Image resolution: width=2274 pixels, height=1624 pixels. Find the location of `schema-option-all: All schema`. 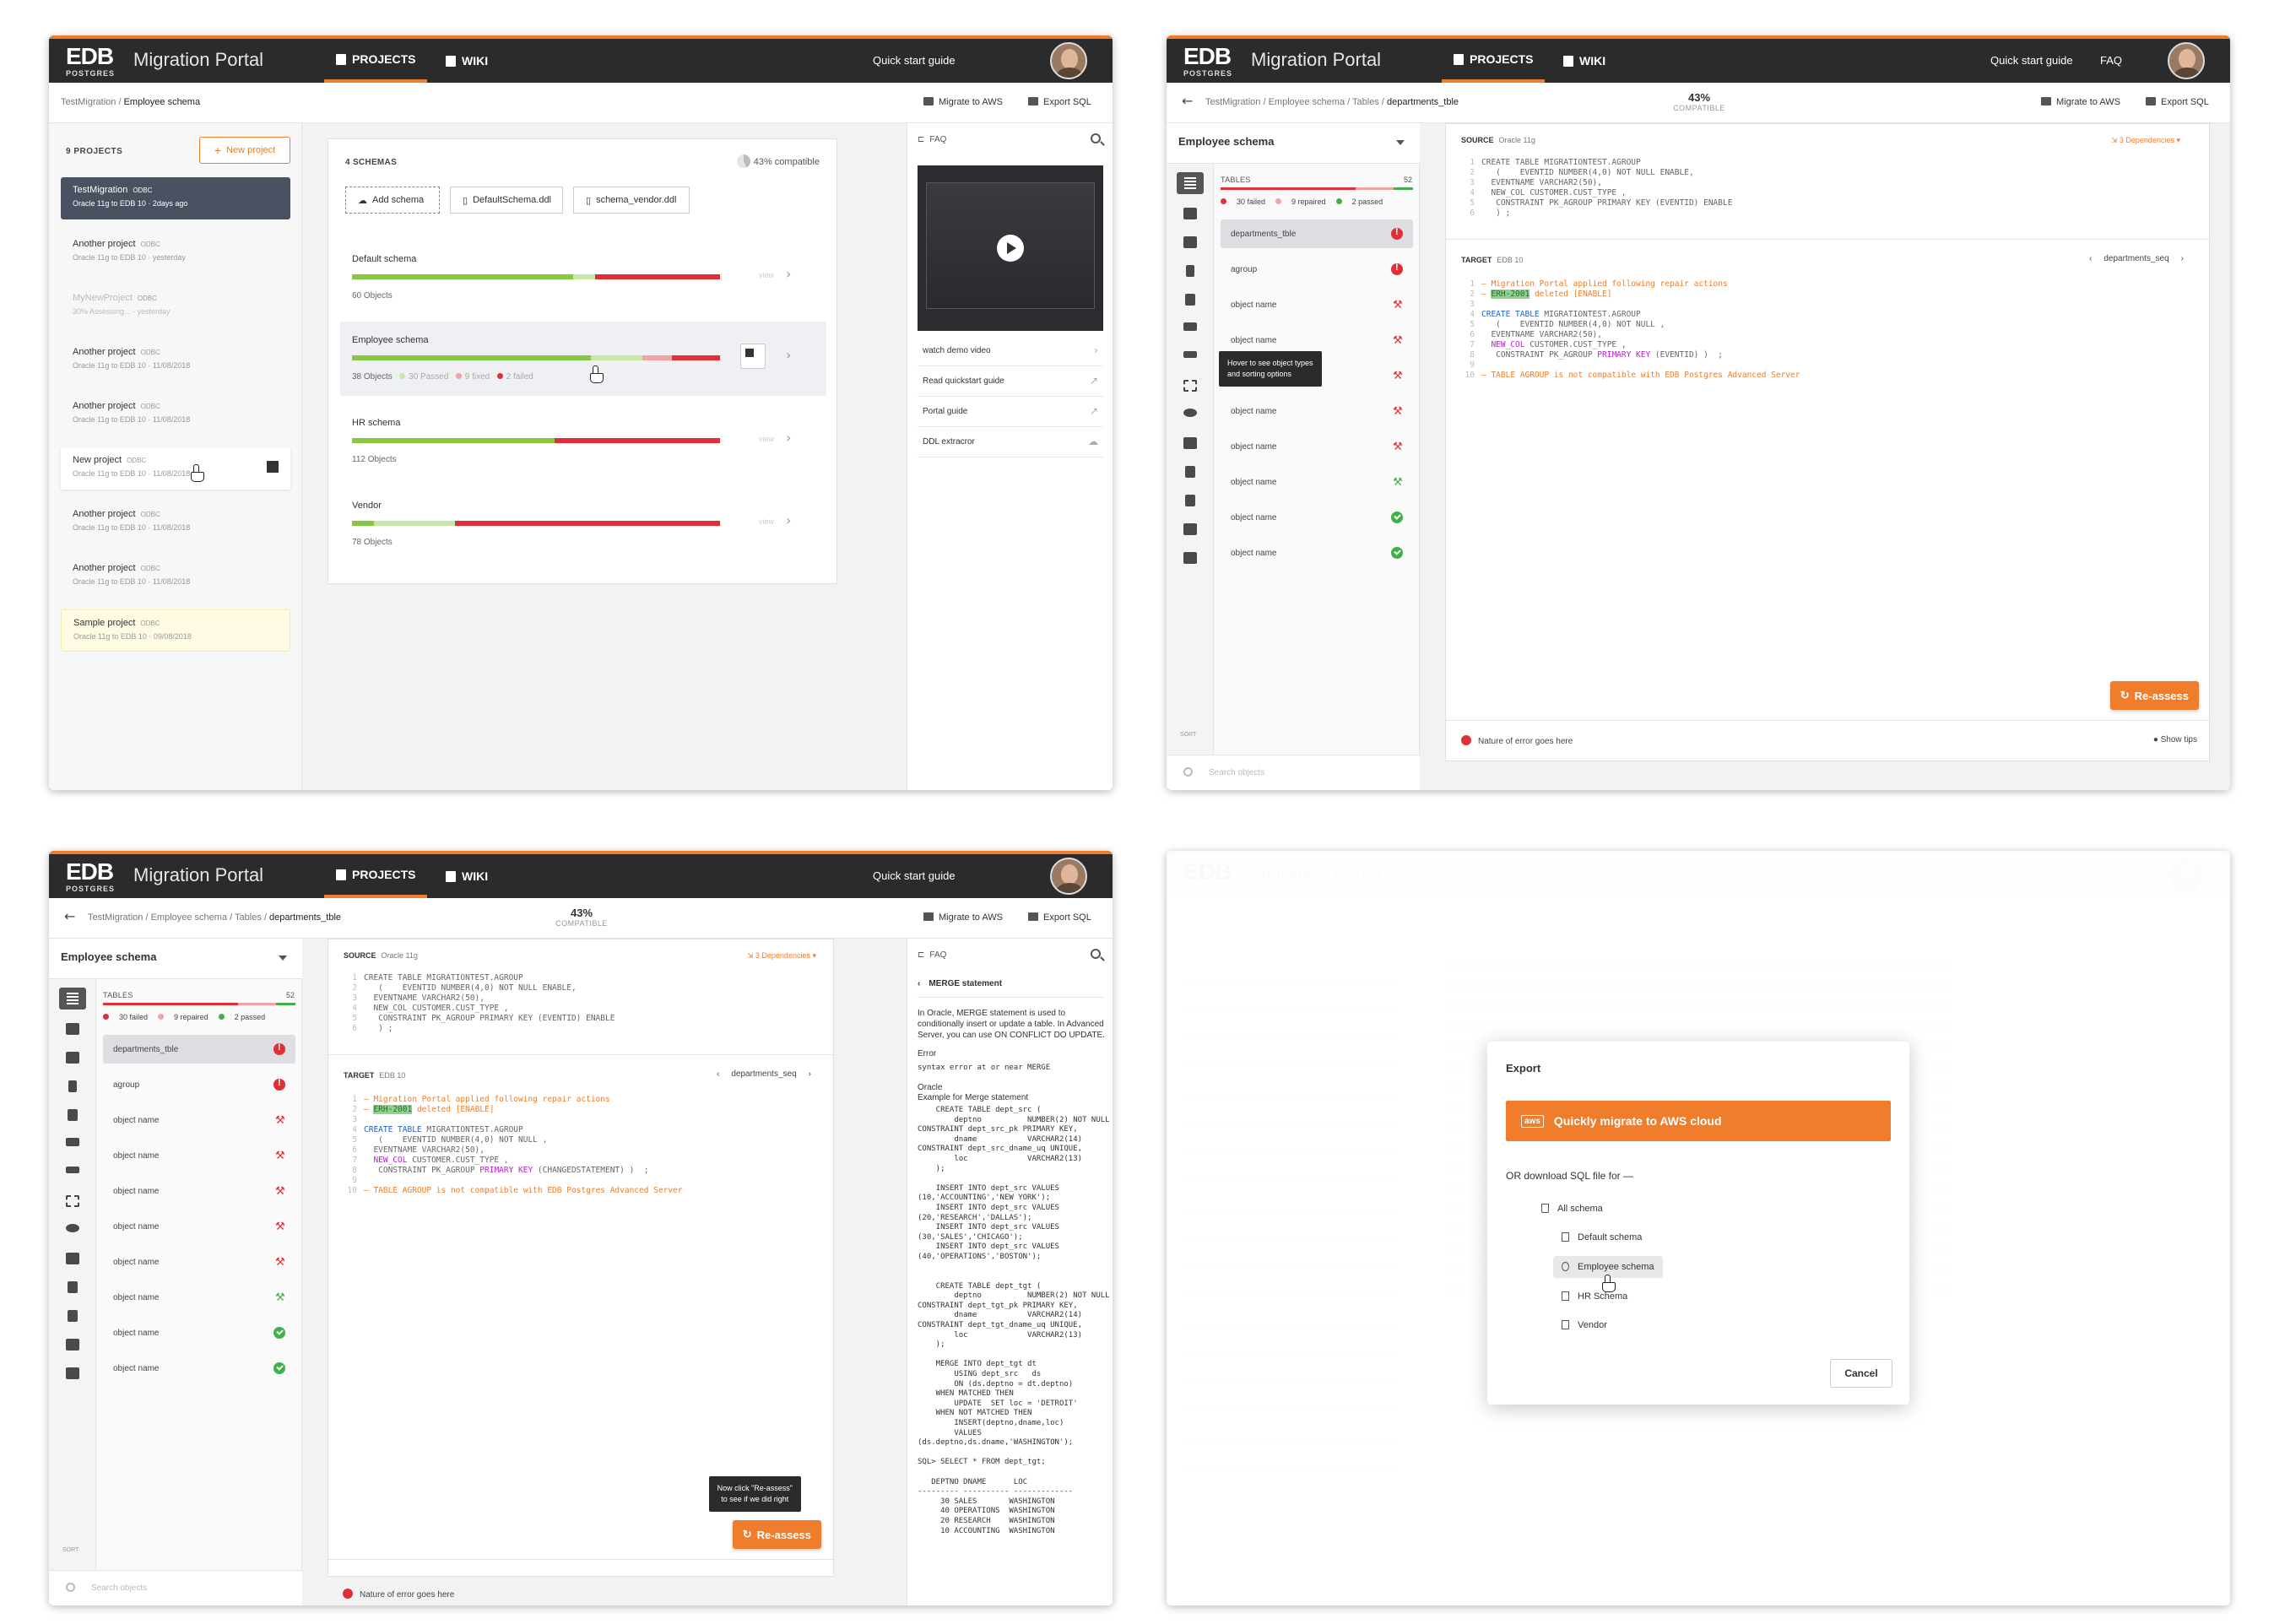

schema-option-all: All schema is located at coordinates (1572, 1209).